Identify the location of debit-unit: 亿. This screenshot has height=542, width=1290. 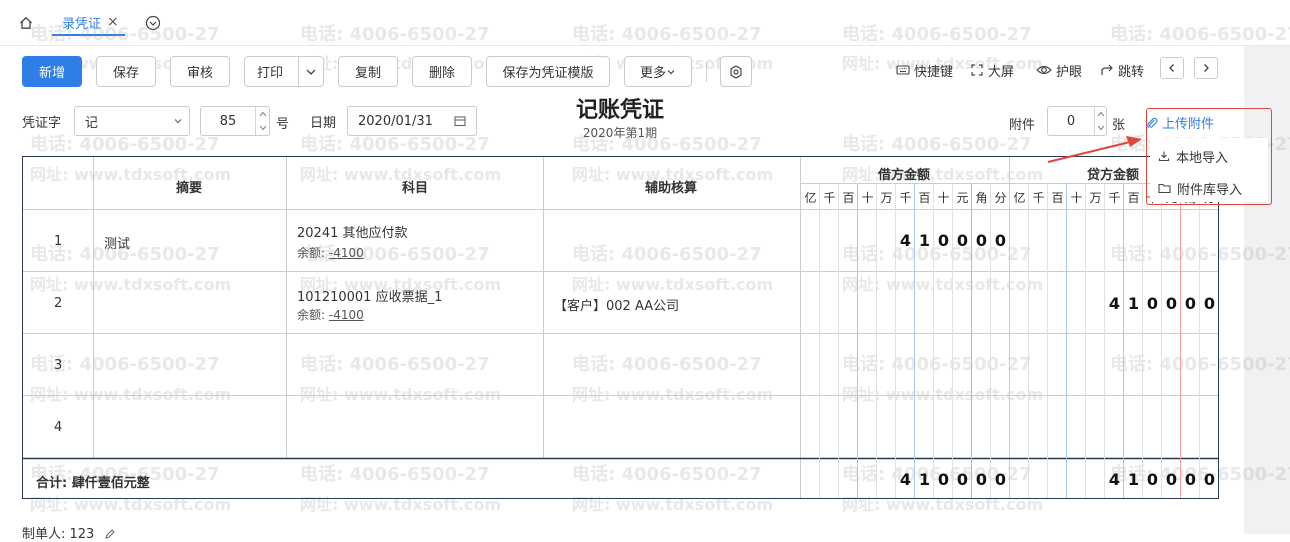
(810, 198).